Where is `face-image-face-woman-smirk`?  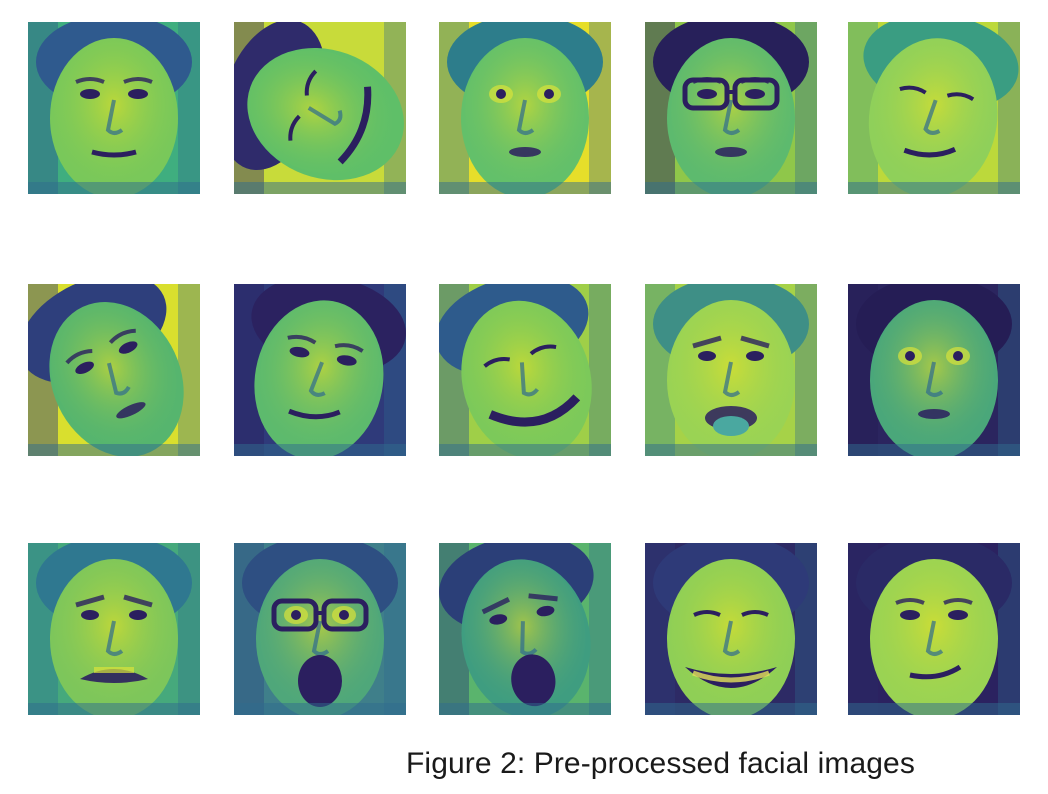 face-image-face-woman-smirk is located at coordinates (934, 629).